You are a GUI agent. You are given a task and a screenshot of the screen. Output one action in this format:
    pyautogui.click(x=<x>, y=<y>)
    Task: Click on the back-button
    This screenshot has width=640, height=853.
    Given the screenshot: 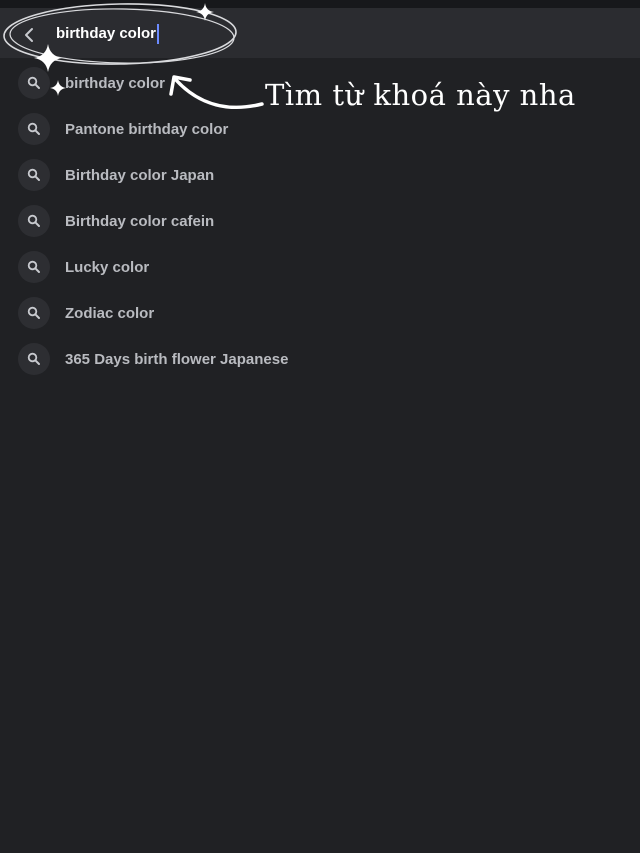 What is the action you would take?
    pyautogui.click(x=30, y=35)
    